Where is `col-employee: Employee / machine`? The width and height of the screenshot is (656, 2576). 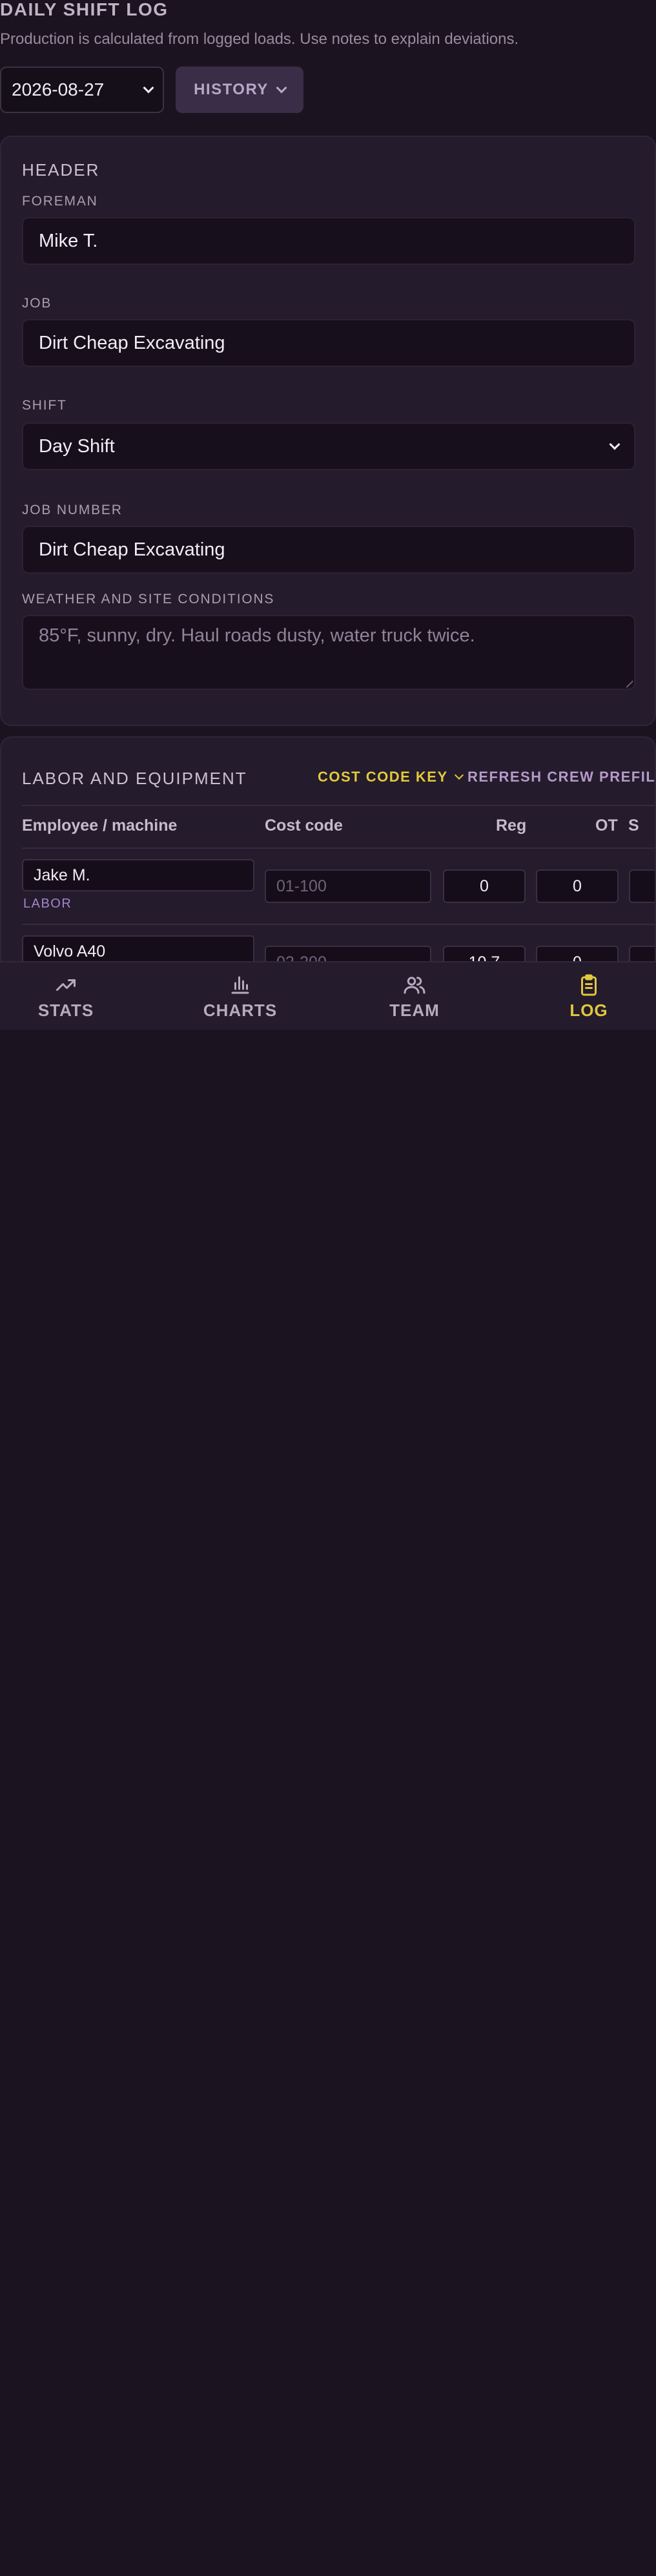
col-employee: Employee / machine is located at coordinates (100, 825).